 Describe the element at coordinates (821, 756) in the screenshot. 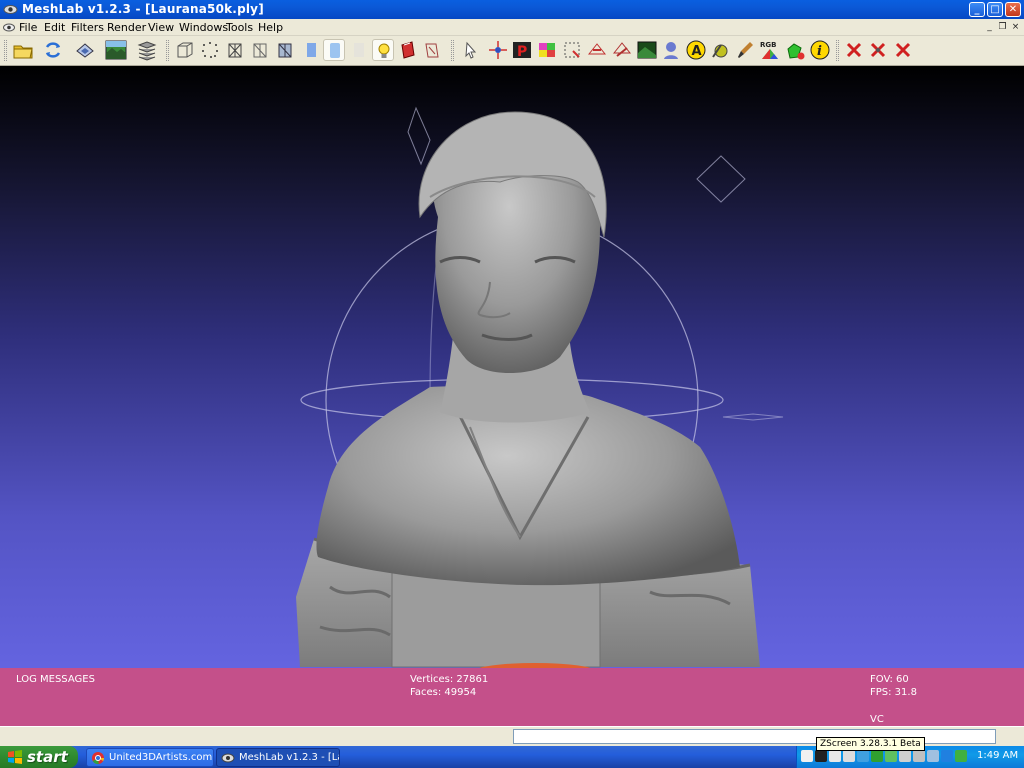

I see `zscreen-icon` at that location.